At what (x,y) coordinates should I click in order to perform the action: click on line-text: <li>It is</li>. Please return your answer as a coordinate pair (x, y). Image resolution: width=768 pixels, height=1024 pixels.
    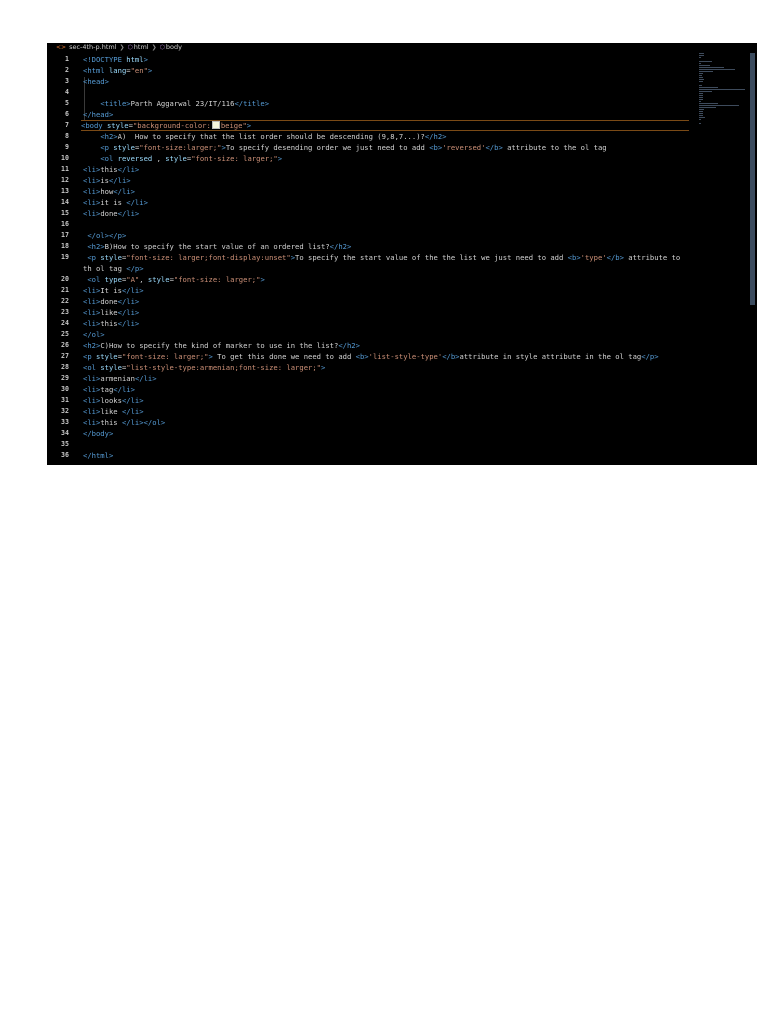
    Looking at the image, I should click on (388, 290).